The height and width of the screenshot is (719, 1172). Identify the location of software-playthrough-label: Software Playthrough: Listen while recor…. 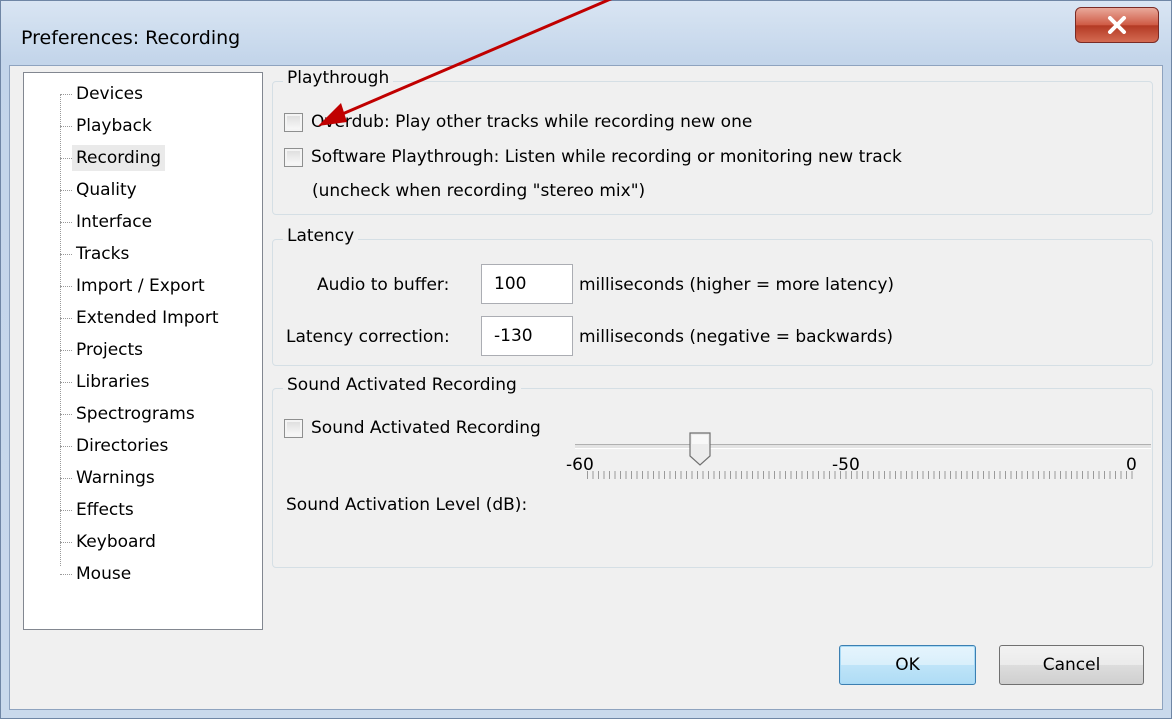
(606, 157).